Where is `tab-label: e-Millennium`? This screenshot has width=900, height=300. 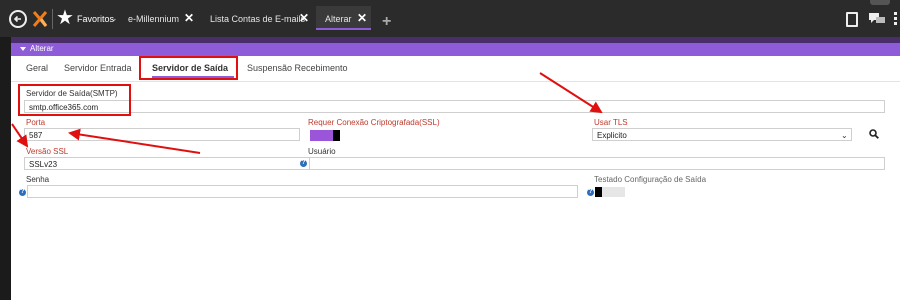 tab-label: e-Millennium is located at coordinates (154, 19).